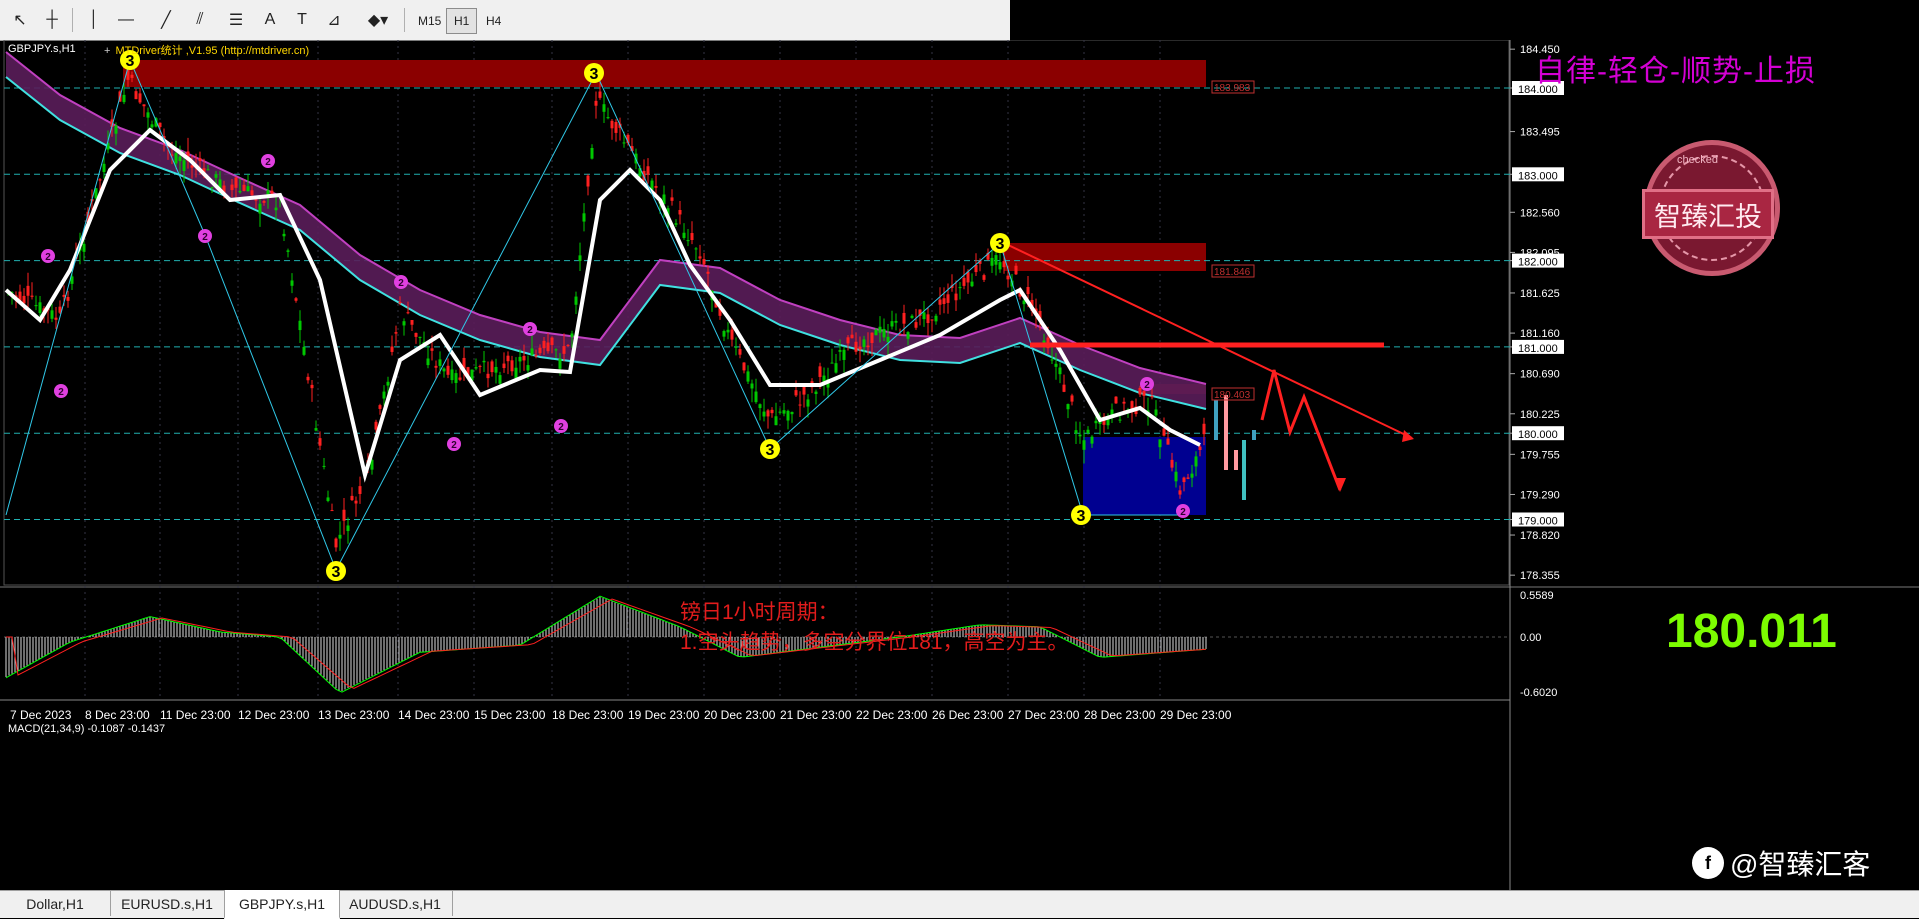 The width and height of the screenshot is (1919, 919). I want to click on projection-arrow-icon, so click(1340, 485).